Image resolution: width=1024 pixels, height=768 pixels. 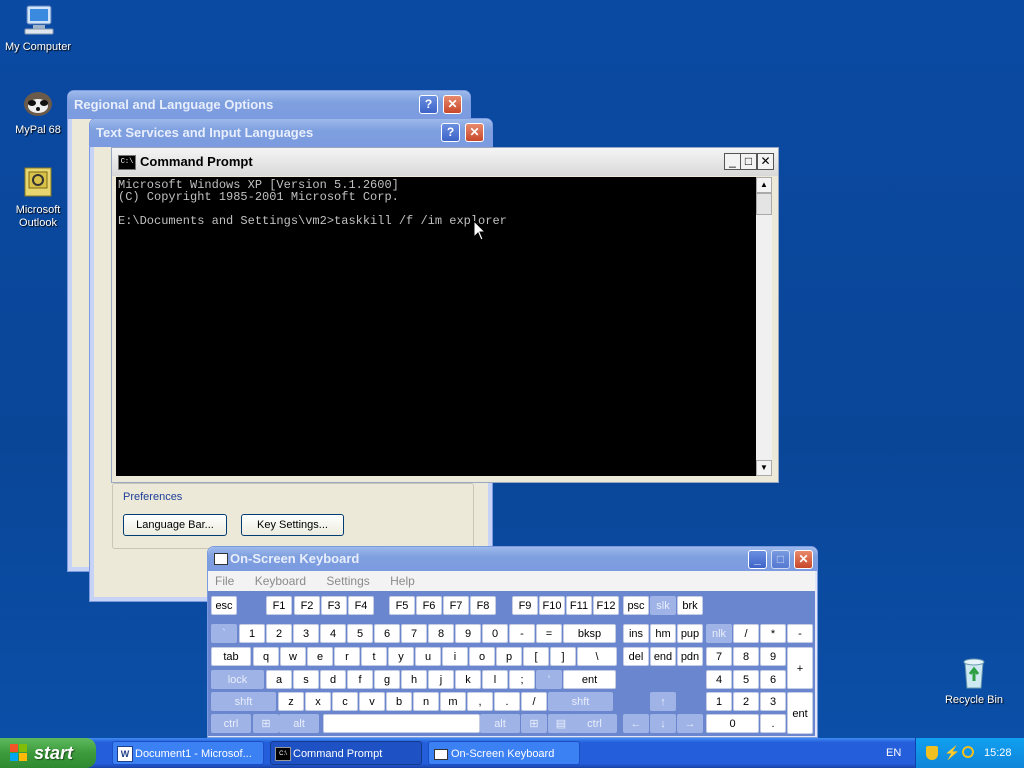 What do you see at coordinates (426, 701) in the screenshot?
I see `osk-key: n` at bounding box center [426, 701].